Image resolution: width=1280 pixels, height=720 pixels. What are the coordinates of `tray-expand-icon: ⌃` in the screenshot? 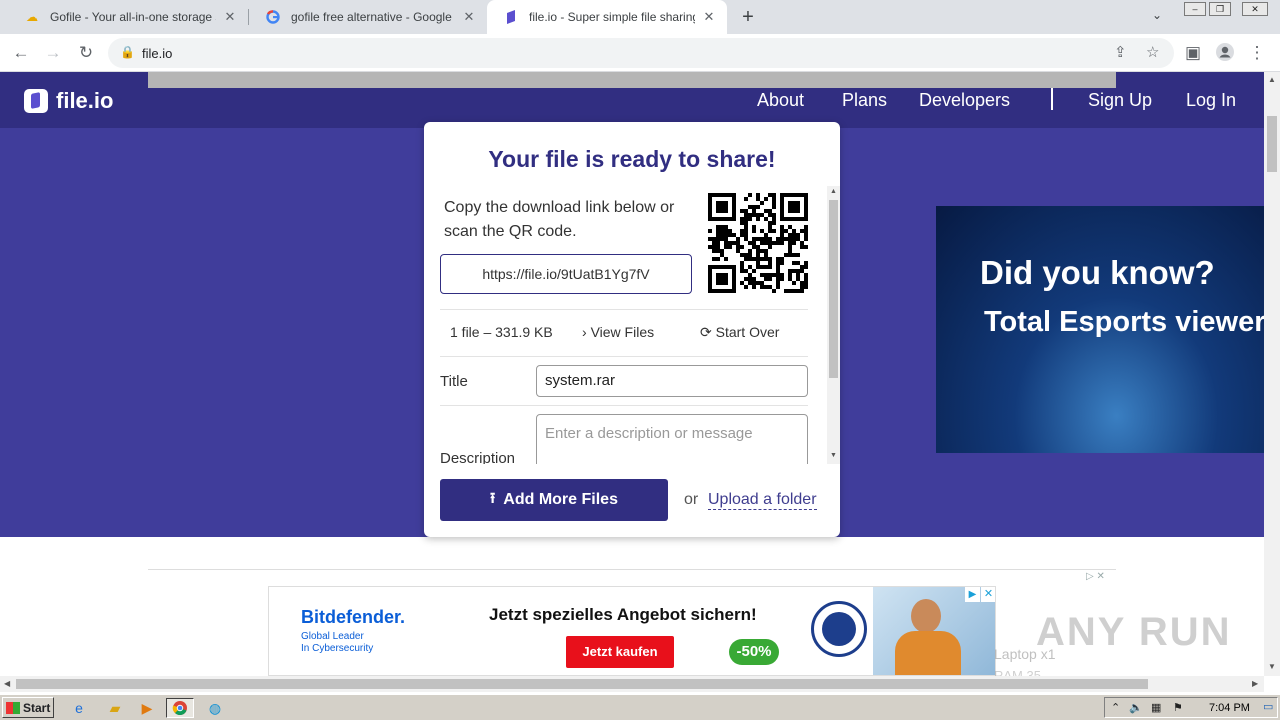 It's located at (1115, 707).